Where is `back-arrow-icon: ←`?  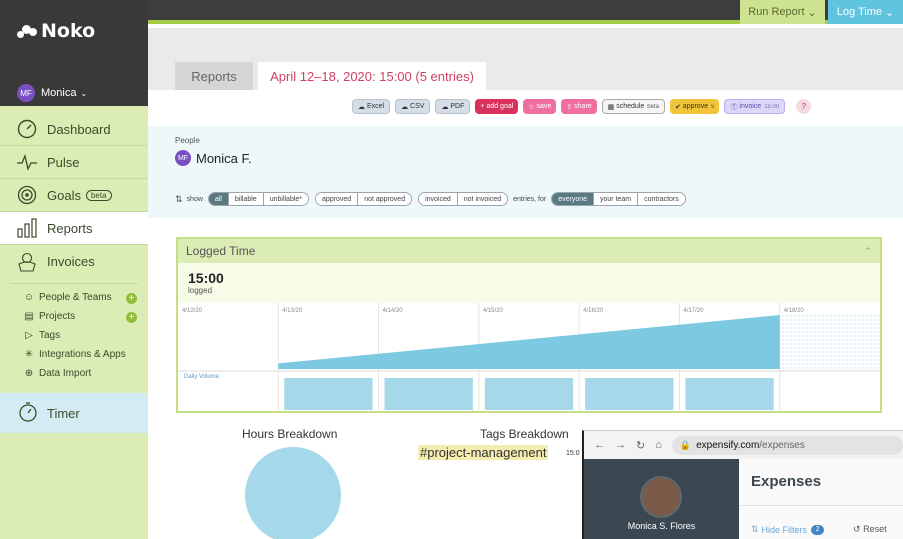
back-arrow-icon: ← is located at coordinates (599, 445).